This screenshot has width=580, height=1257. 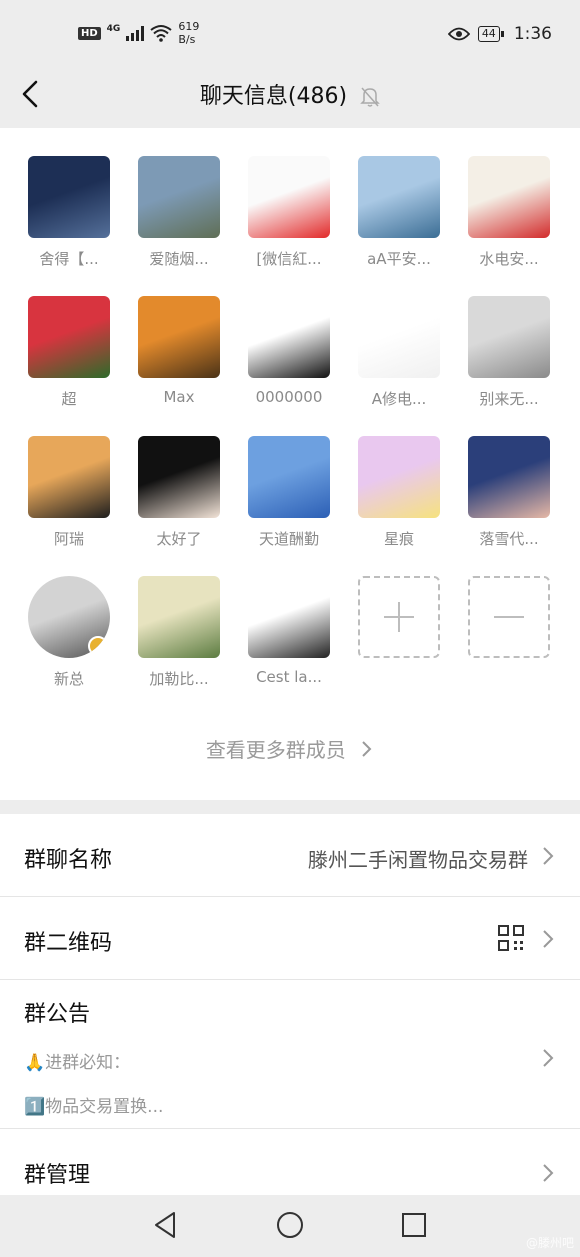 What do you see at coordinates (290, 33) in the screenshot?
I see `status-bar: HD 4G 619 B/s 44 1:36` at bounding box center [290, 33].